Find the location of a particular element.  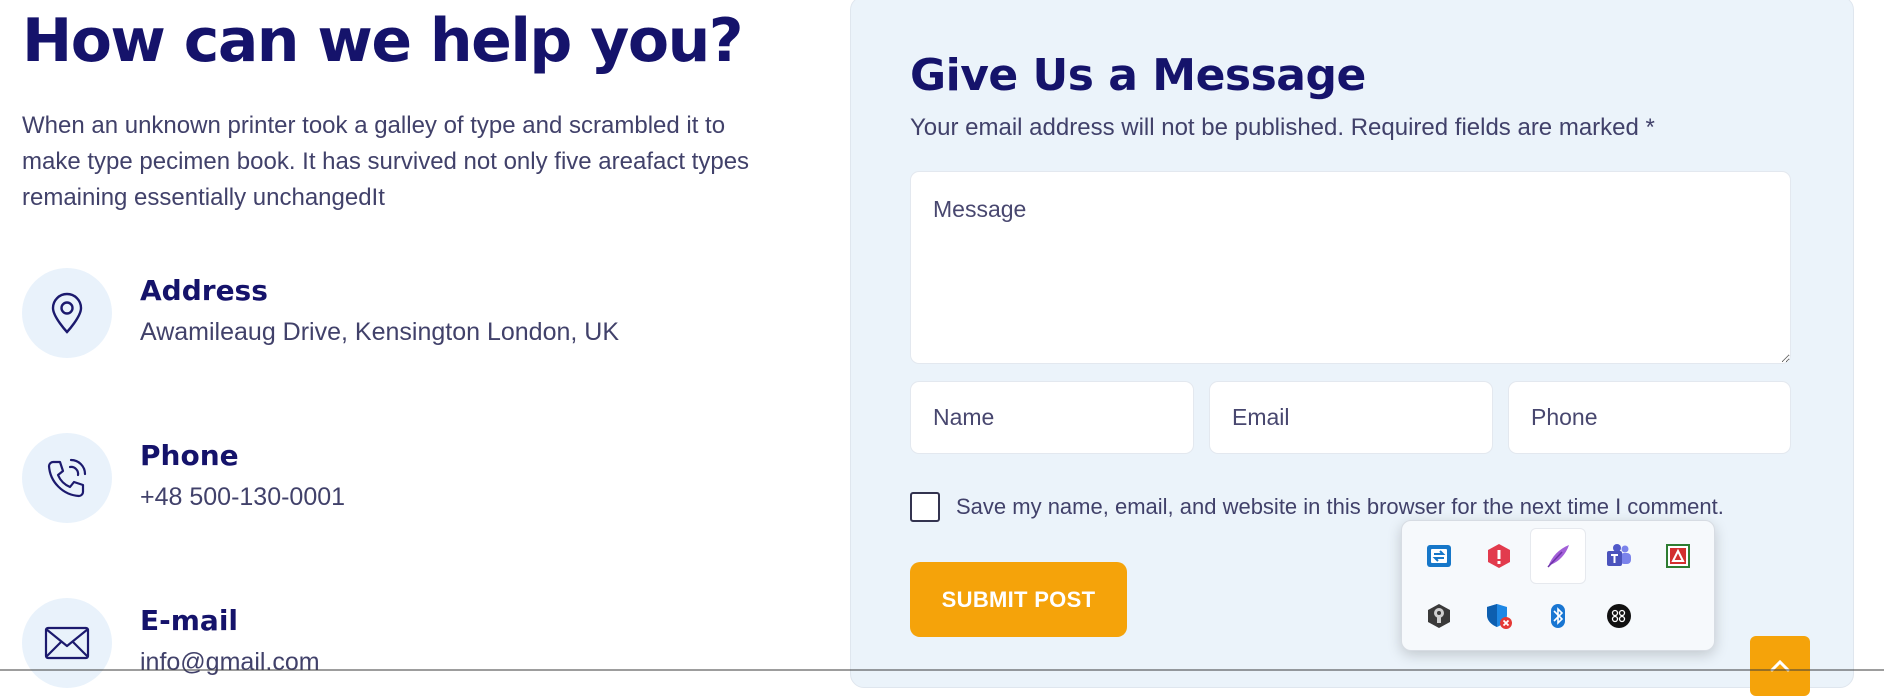

form-title: Give Us a Message is located at coordinates (1138, 75).